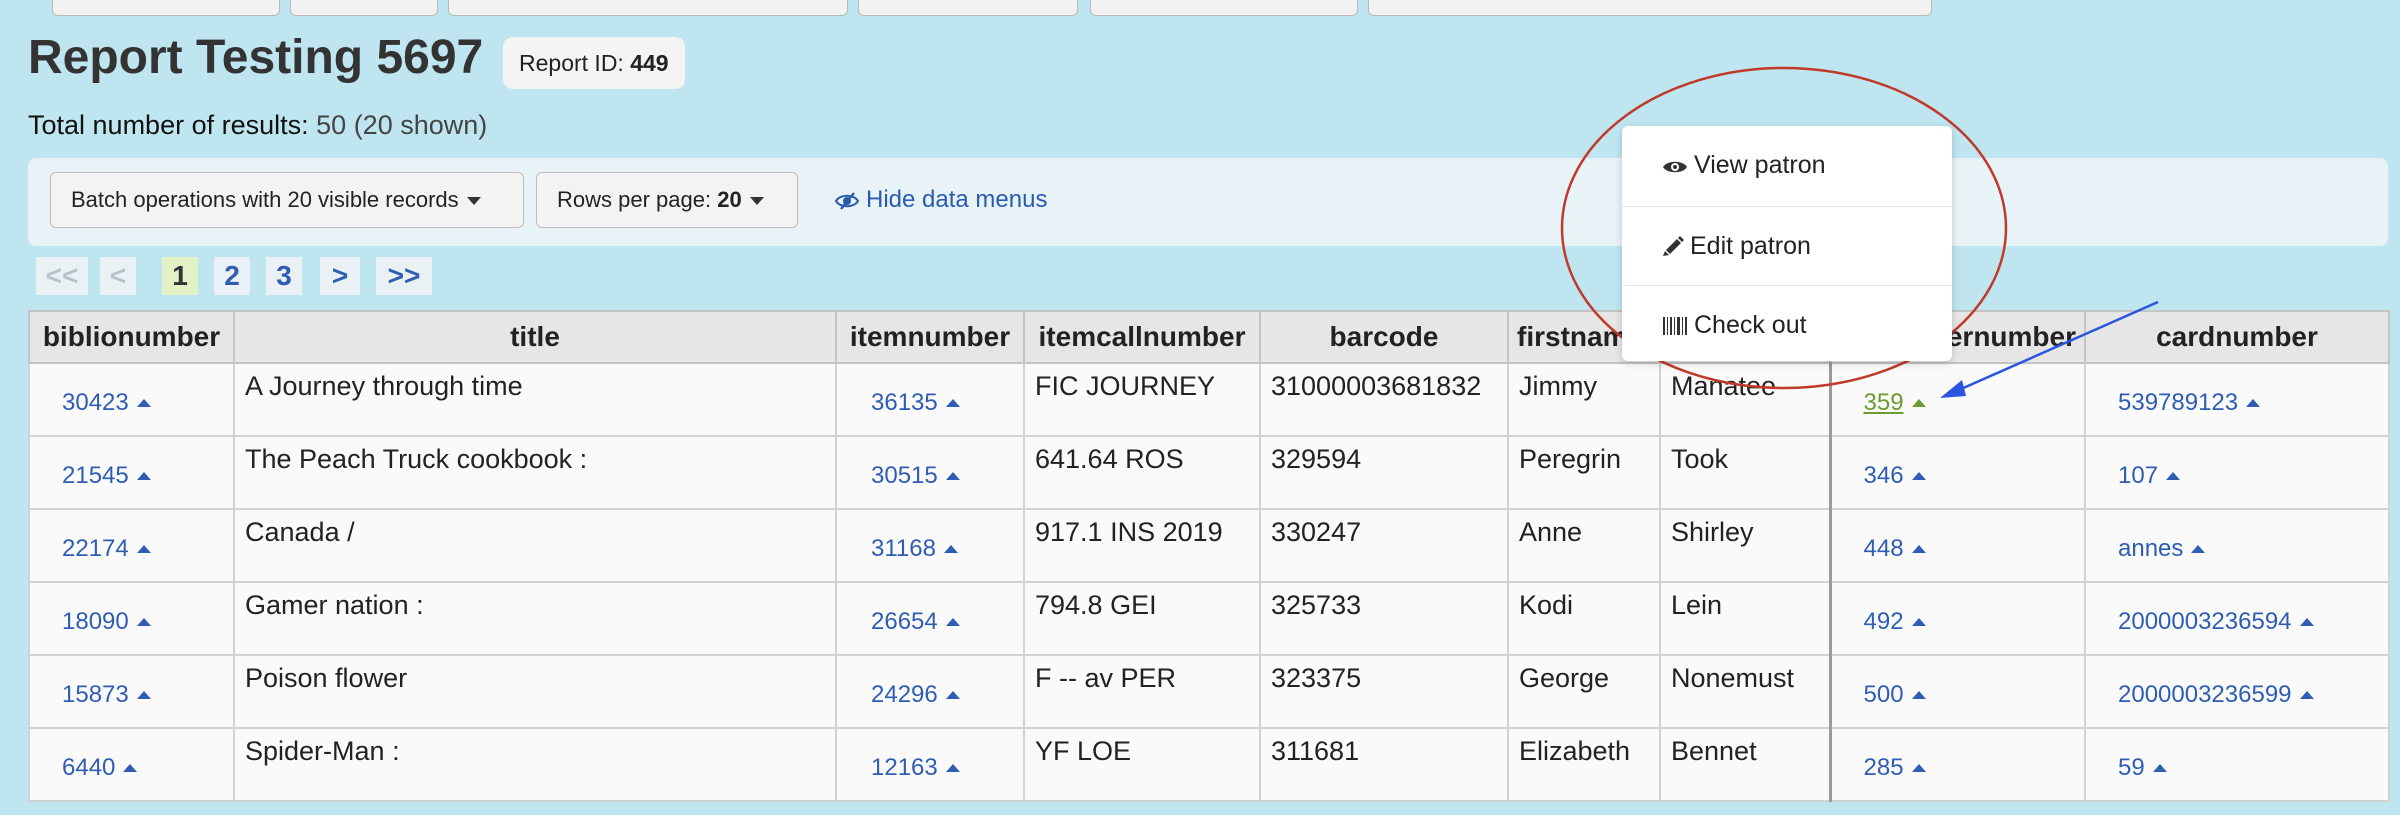  Describe the element at coordinates (1745, 691) in the screenshot. I see `cell-surname: Nonemust` at that location.